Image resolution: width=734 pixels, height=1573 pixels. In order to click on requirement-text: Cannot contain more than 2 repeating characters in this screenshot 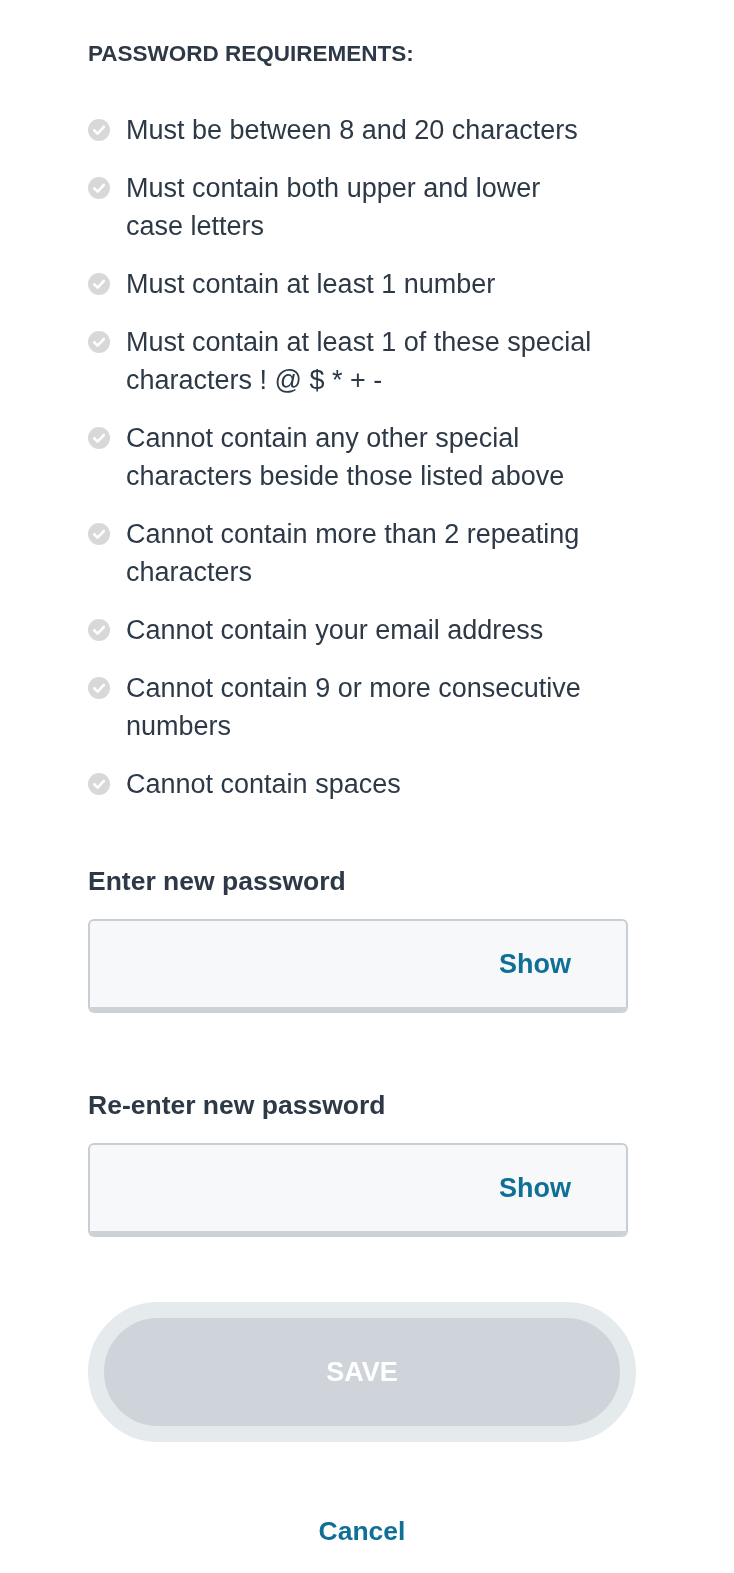, I will do `click(353, 553)`.